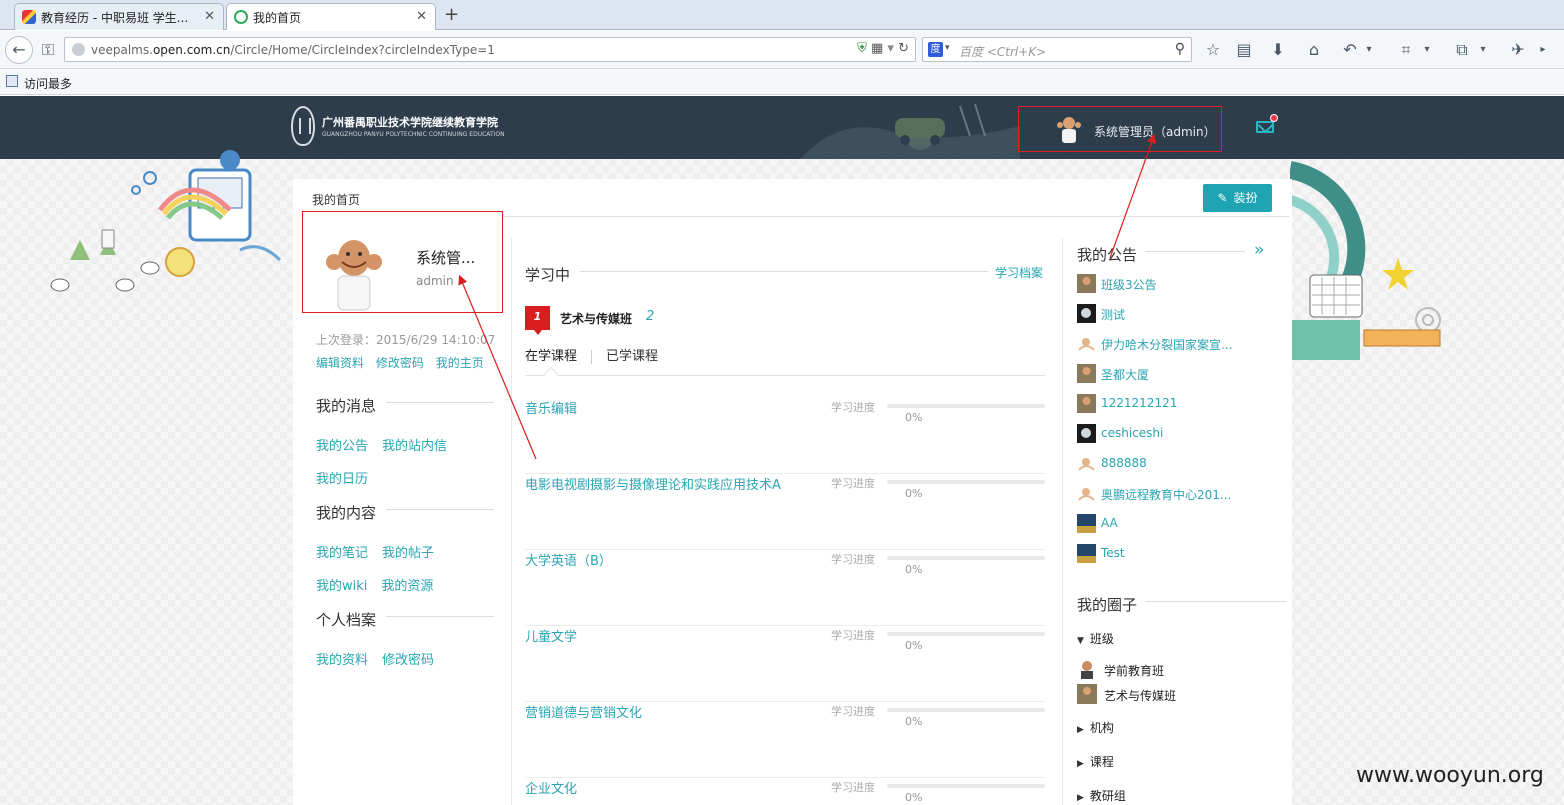  I want to click on undo-icon: ↶, so click(1350, 50).